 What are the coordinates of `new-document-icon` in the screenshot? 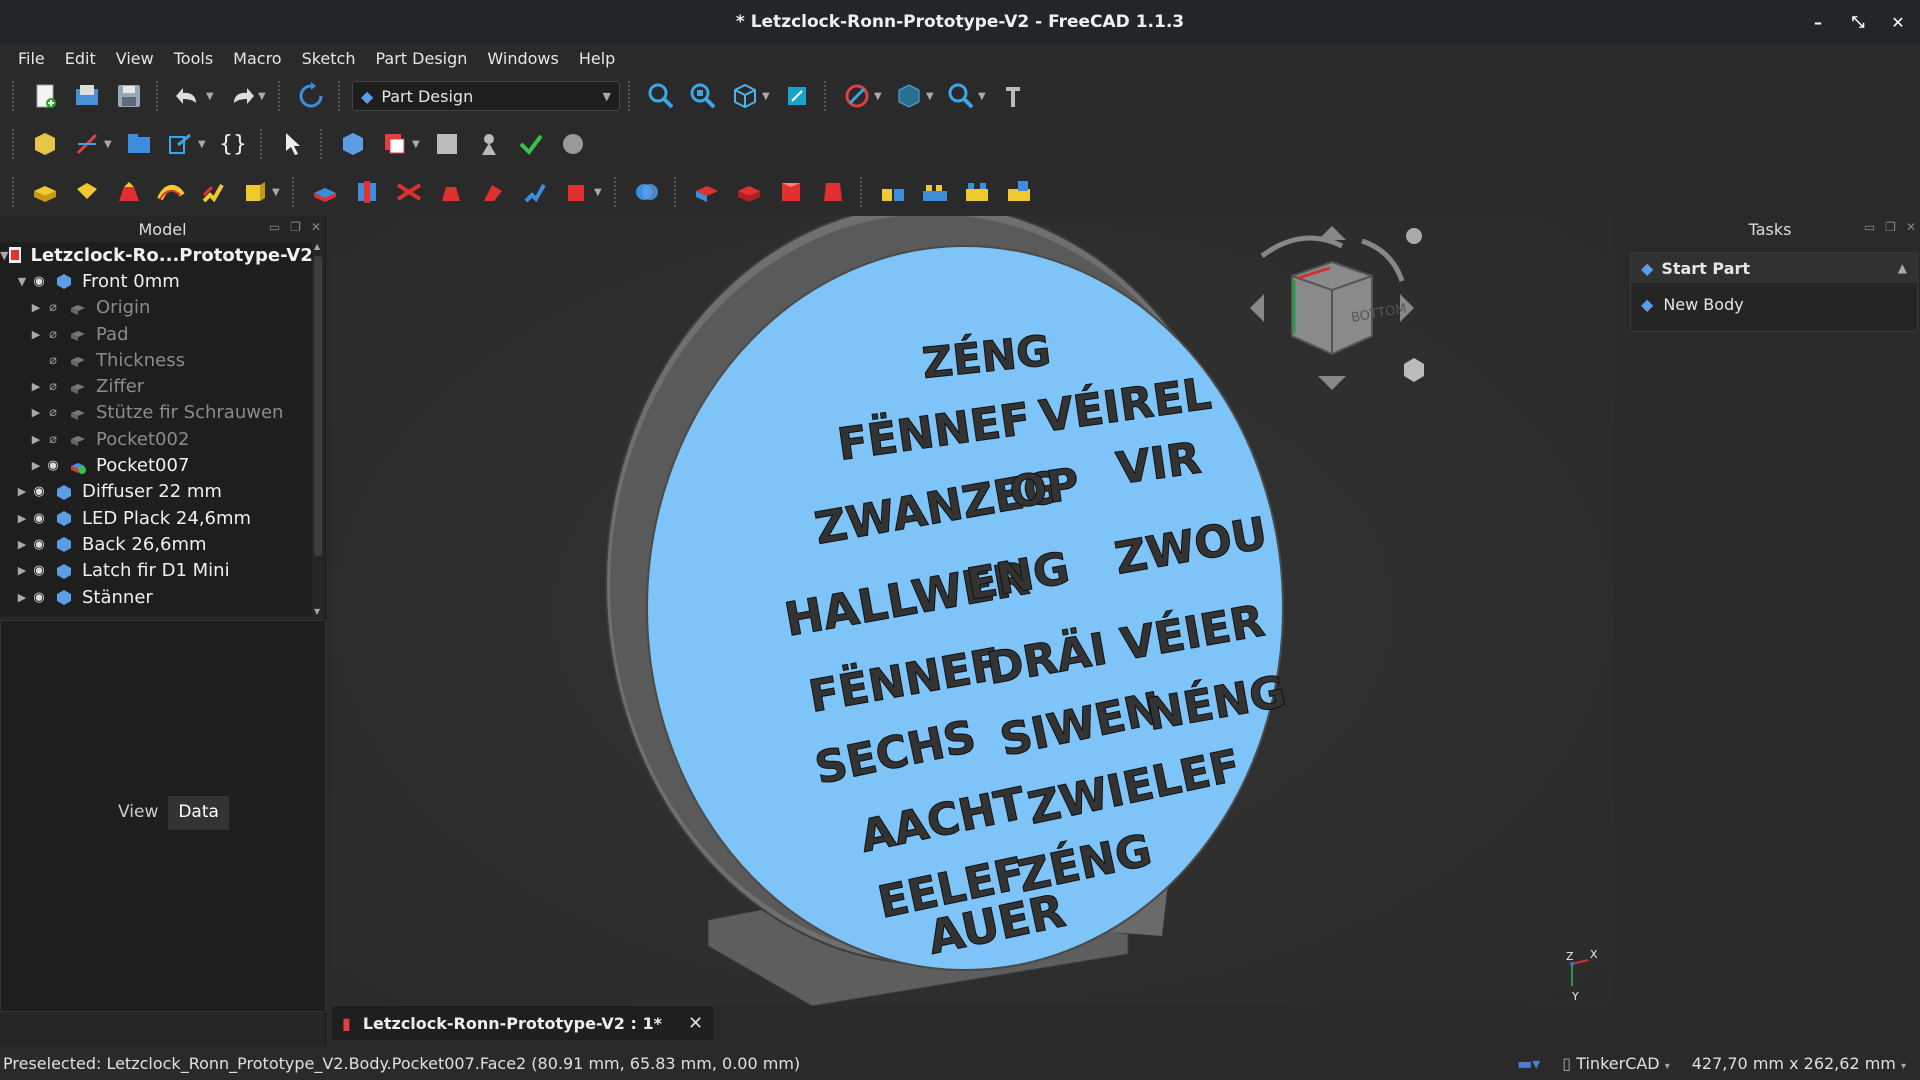 It's located at (45, 96).